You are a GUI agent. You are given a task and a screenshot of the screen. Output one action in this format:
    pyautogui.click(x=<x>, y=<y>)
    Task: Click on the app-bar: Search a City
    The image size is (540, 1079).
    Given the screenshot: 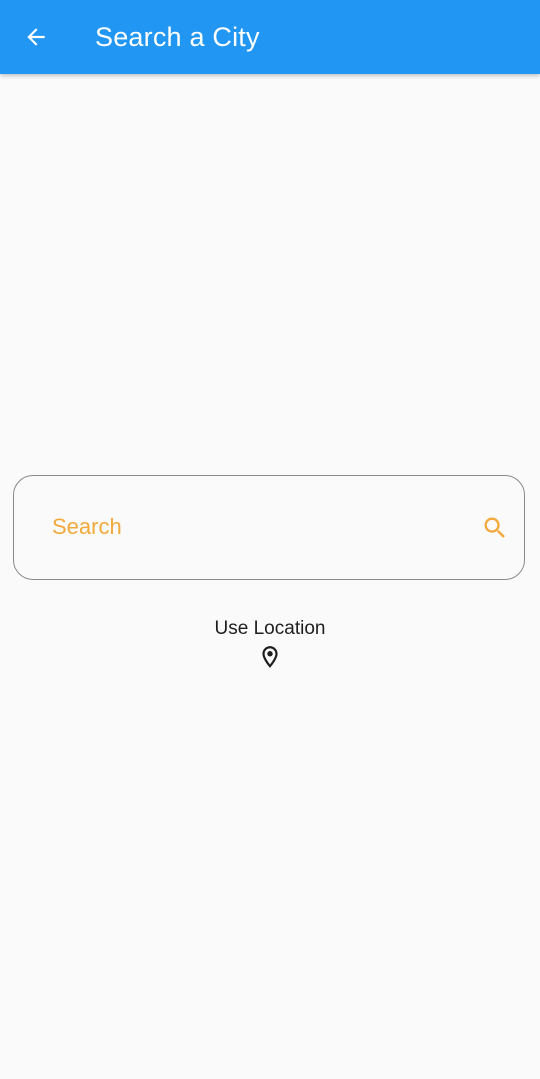 What is the action you would take?
    pyautogui.click(x=270, y=37)
    